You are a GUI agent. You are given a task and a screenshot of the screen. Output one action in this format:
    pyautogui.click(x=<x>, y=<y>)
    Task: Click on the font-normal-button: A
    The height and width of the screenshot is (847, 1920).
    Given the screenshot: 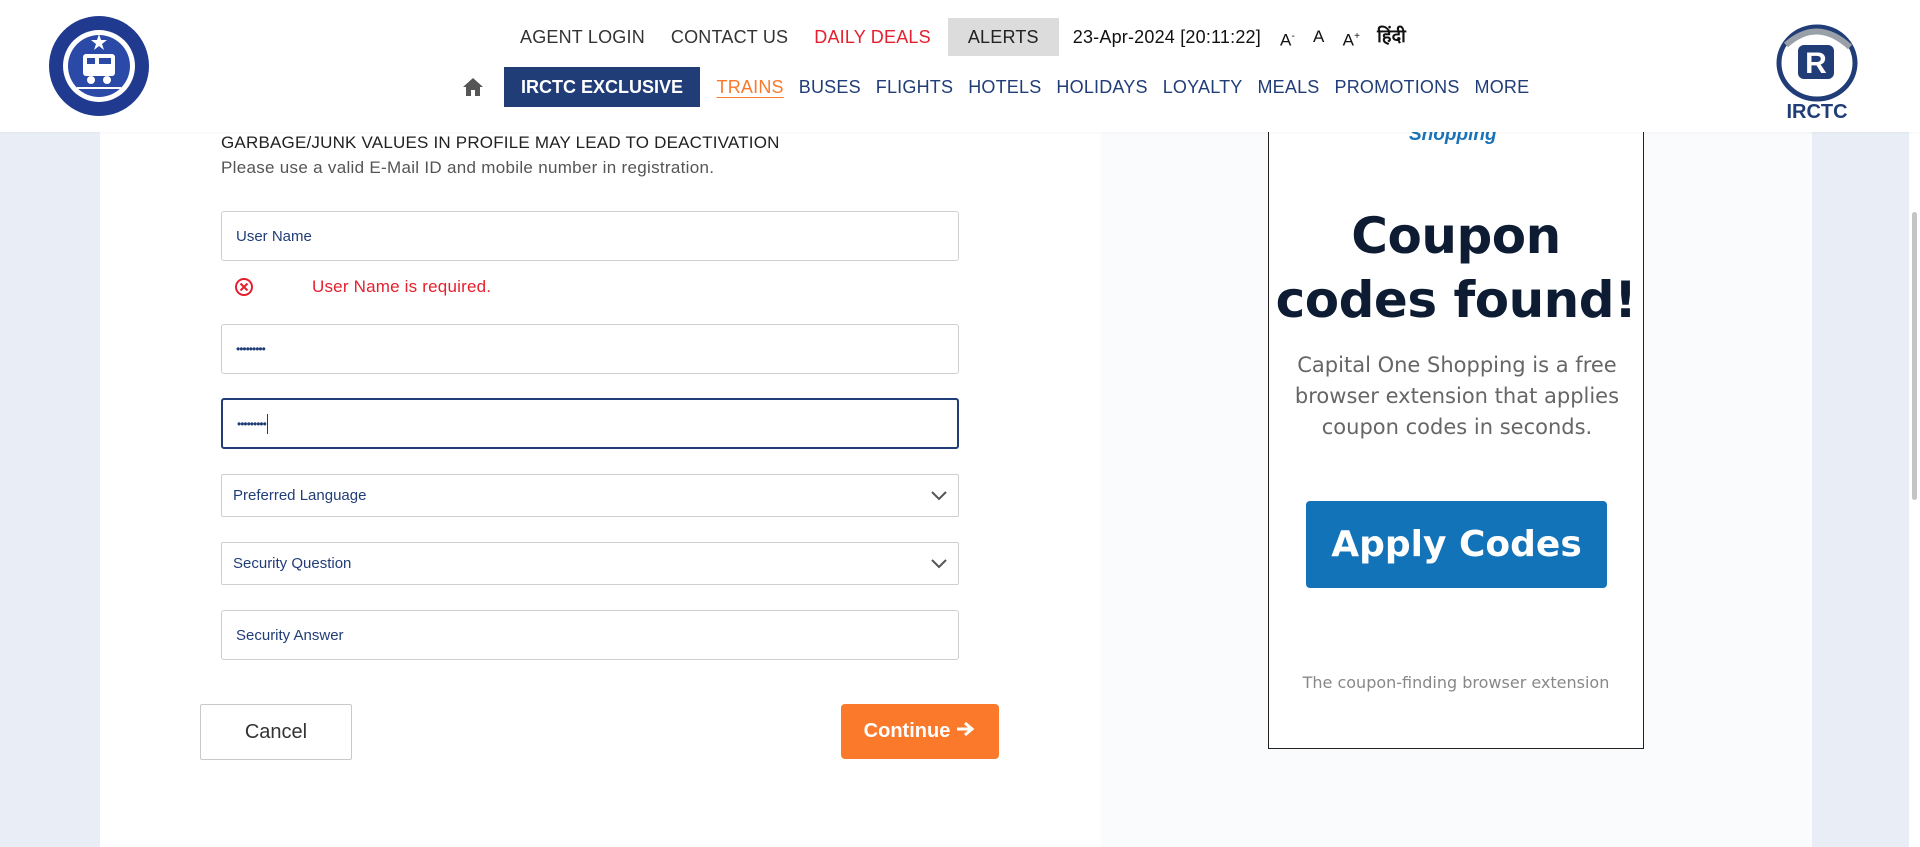 What is the action you would take?
    pyautogui.click(x=1319, y=37)
    